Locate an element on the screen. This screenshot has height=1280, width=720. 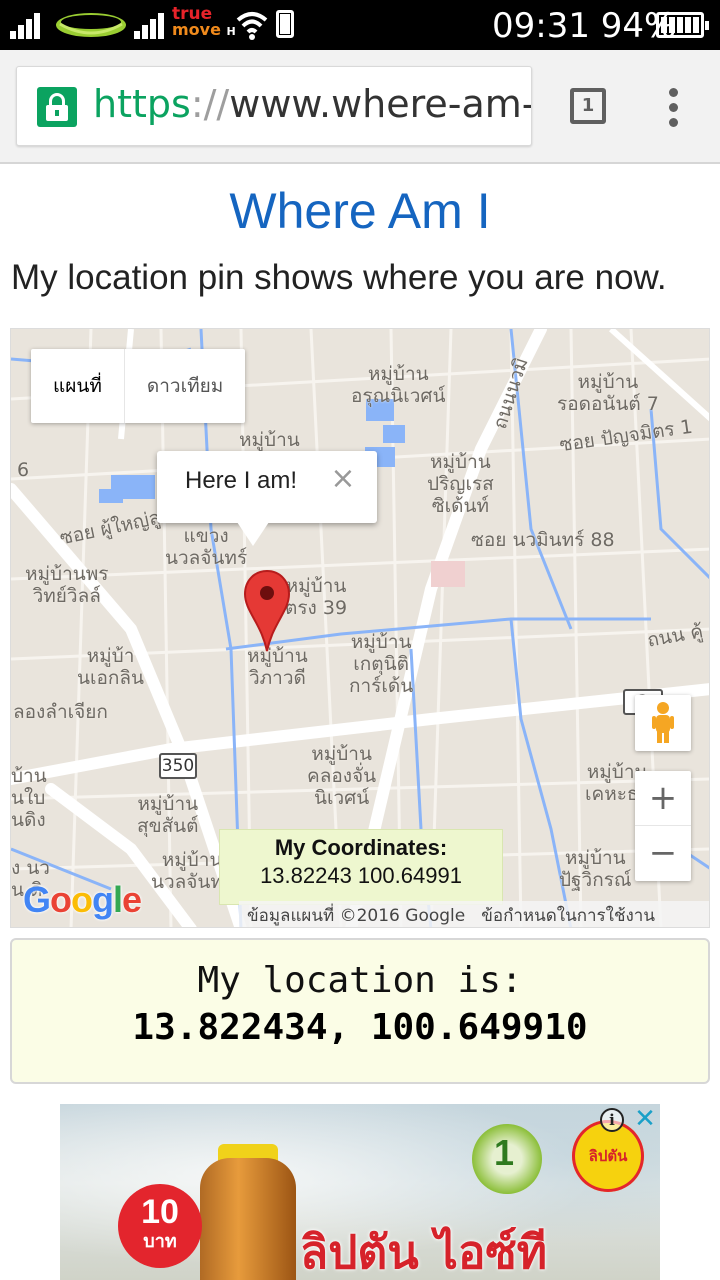
ad-logo-text: ลิปตัน is located at coordinates (608, 1156).